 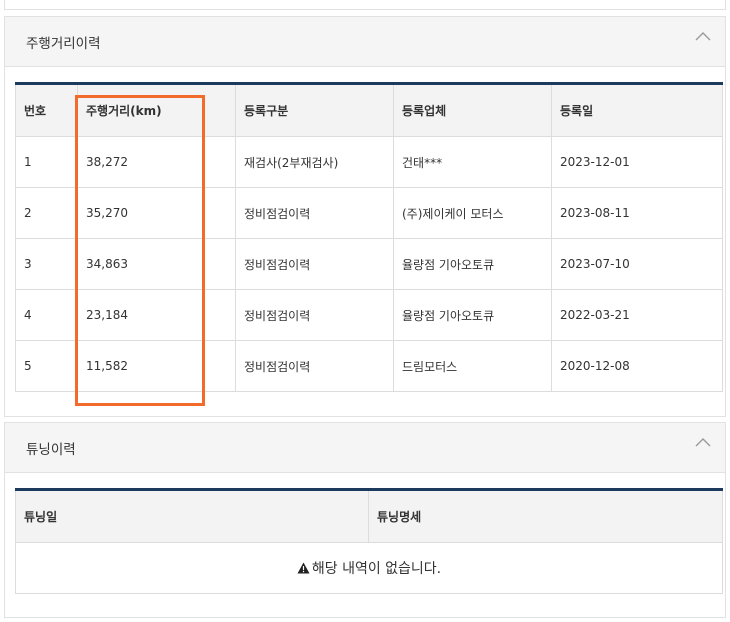 What do you see at coordinates (365, 5) in the screenshot?
I see `previous-section-edge` at bounding box center [365, 5].